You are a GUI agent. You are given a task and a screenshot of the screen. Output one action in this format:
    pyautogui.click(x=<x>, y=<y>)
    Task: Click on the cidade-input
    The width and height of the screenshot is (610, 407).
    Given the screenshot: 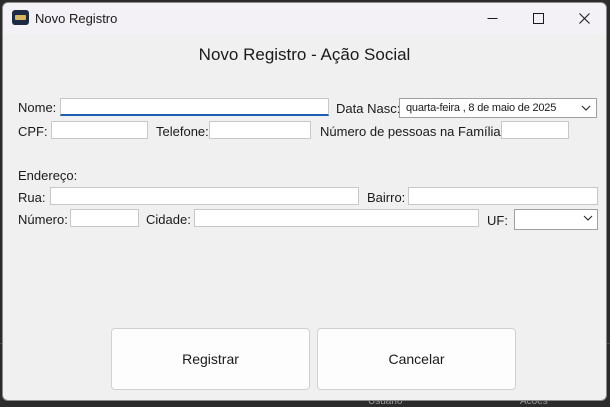 What is the action you would take?
    pyautogui.click(x=336, y=218)
    